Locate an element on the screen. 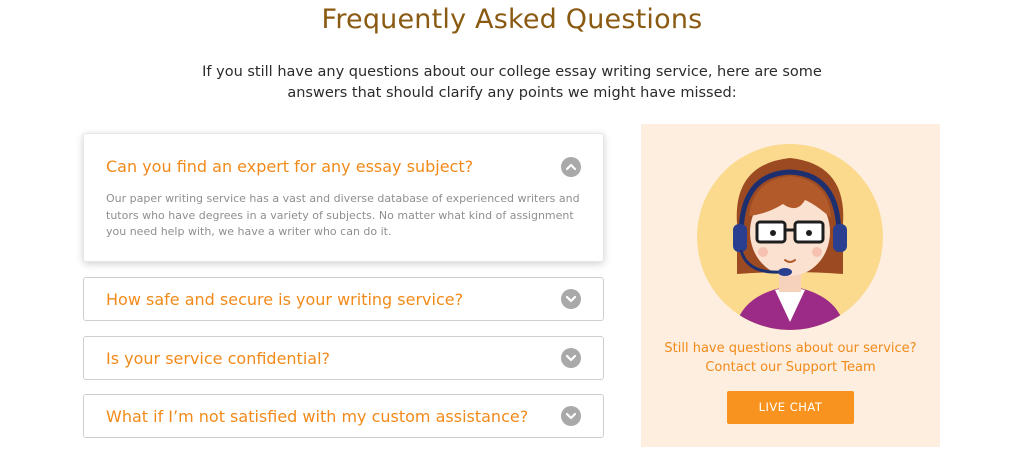  support-agent-avatar is located at coordinates (790, 237).